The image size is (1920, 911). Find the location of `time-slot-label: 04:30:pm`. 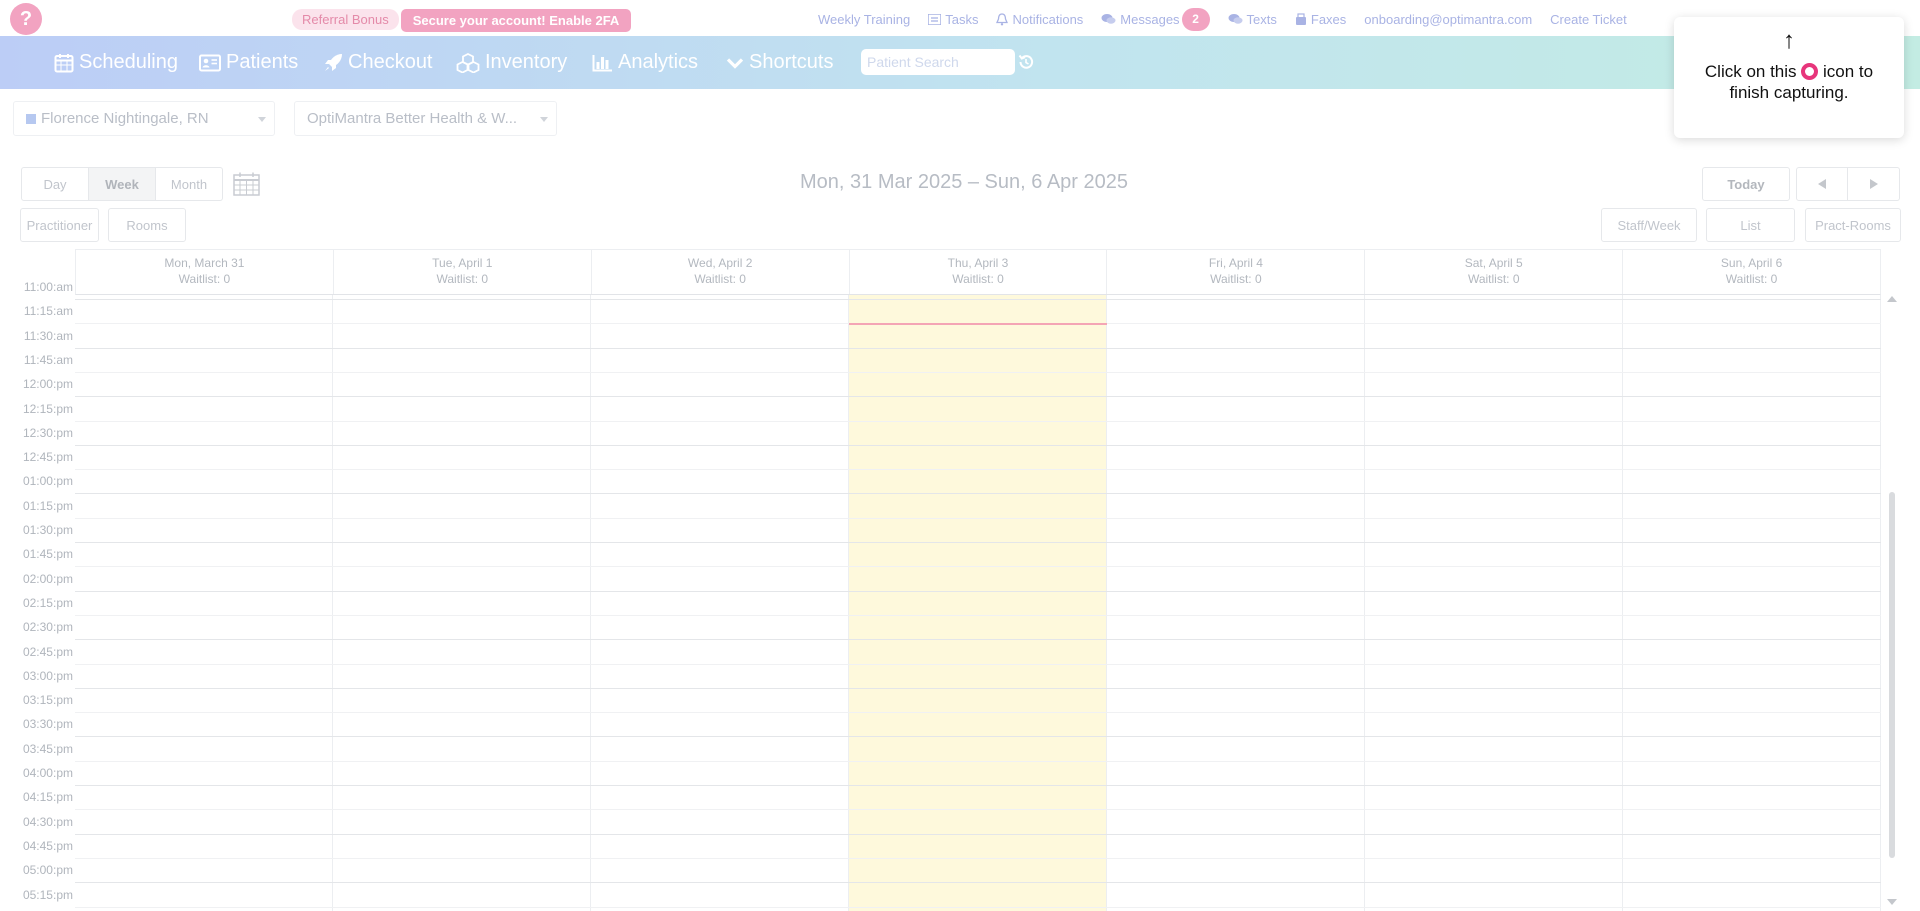

time-slot-label: 04:30:pm is located at coordinates (47, 821).